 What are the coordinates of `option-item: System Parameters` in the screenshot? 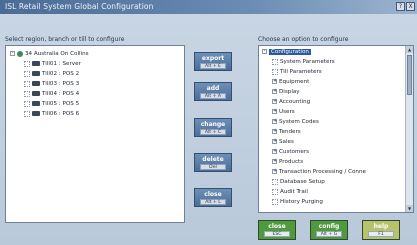 It's located at (303, 62).